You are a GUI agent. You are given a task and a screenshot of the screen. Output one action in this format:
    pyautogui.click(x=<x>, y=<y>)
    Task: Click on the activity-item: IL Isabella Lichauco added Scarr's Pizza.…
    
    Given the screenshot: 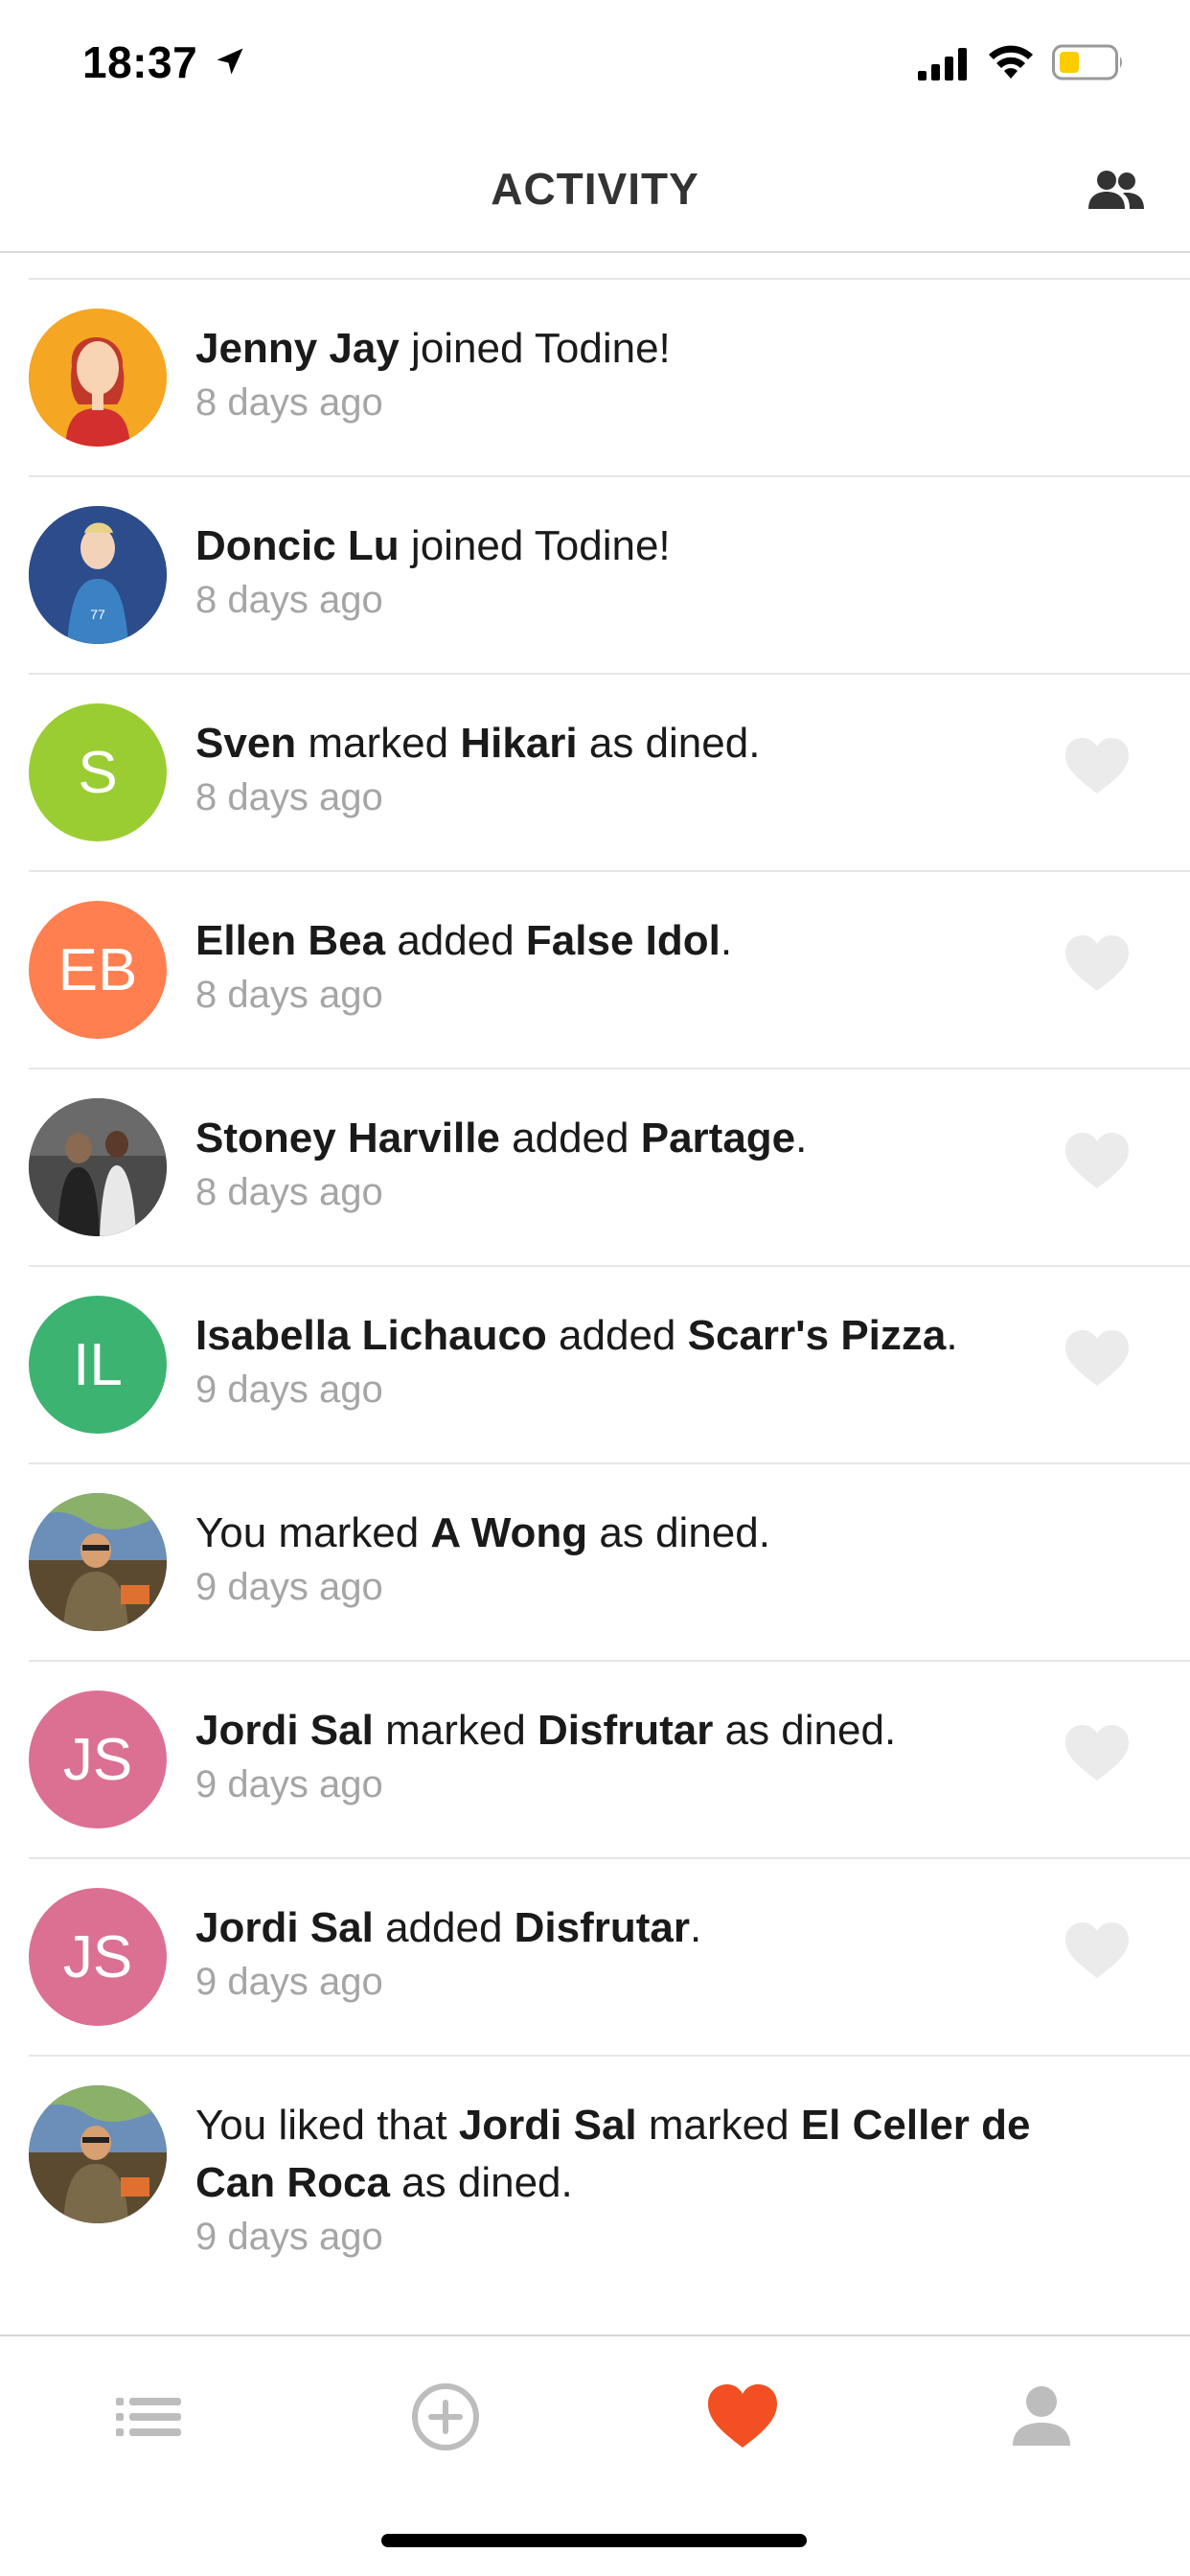 What is the action you would take?
    pyautogui.click(x=609, y=1364)
    